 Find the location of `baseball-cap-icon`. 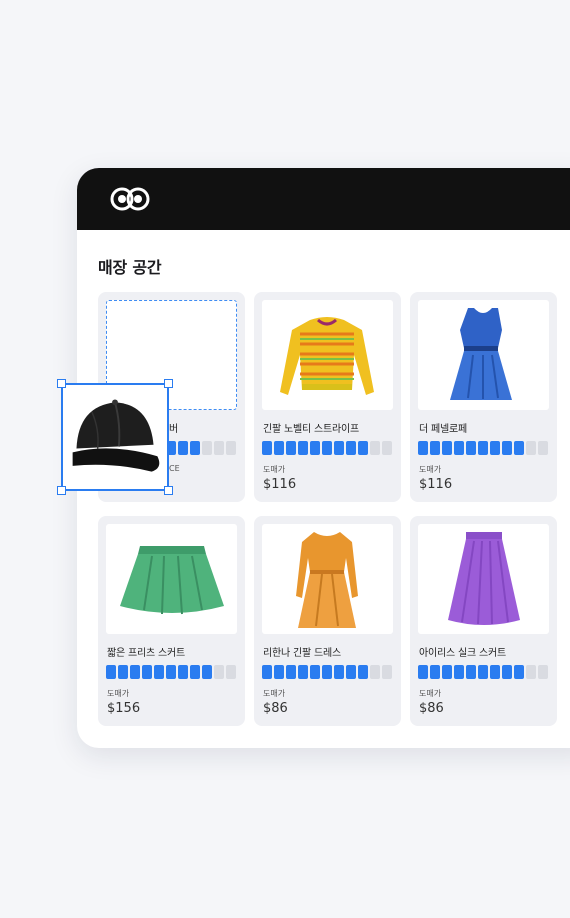

baseball-cap-icon is located at coordinates (116, 435).